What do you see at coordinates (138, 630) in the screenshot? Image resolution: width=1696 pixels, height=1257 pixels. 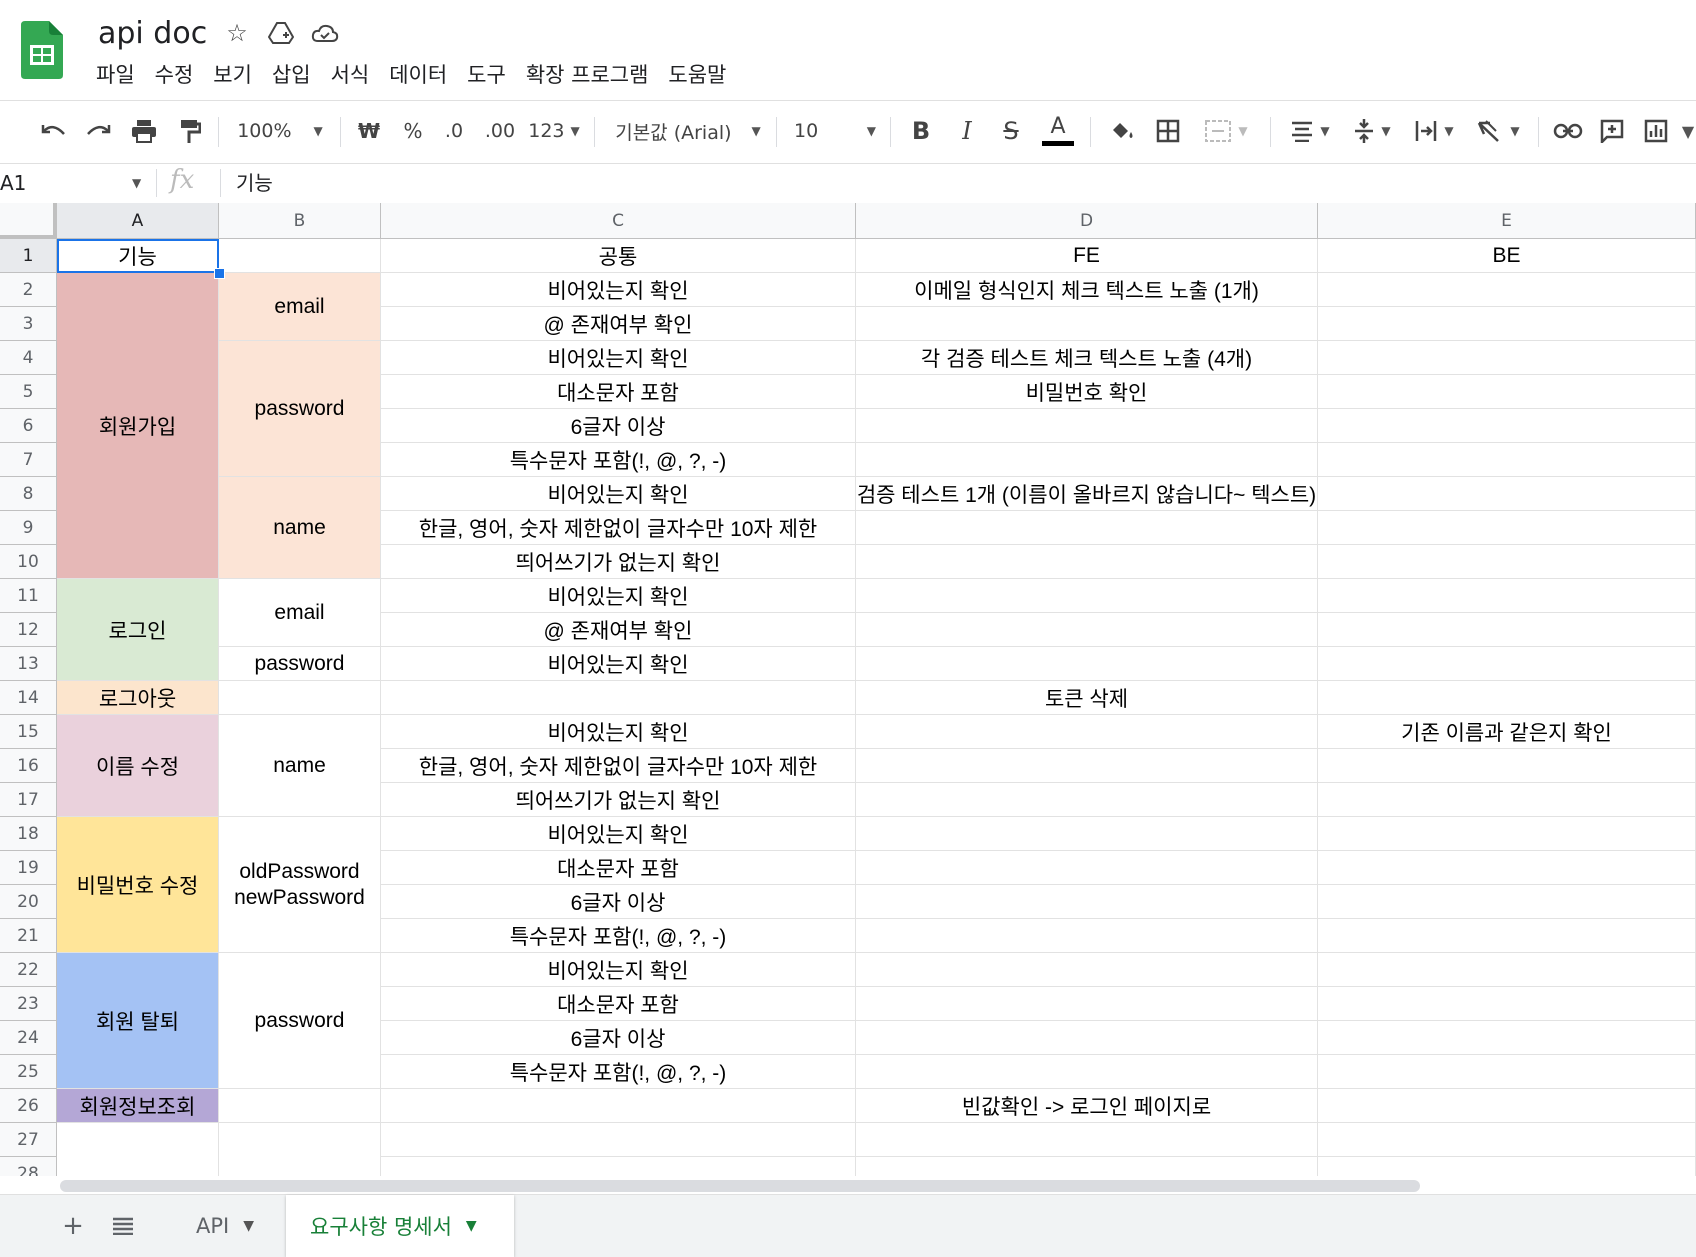 I see `cell-login-feature: 로그인` at bounding box center [138, 630].